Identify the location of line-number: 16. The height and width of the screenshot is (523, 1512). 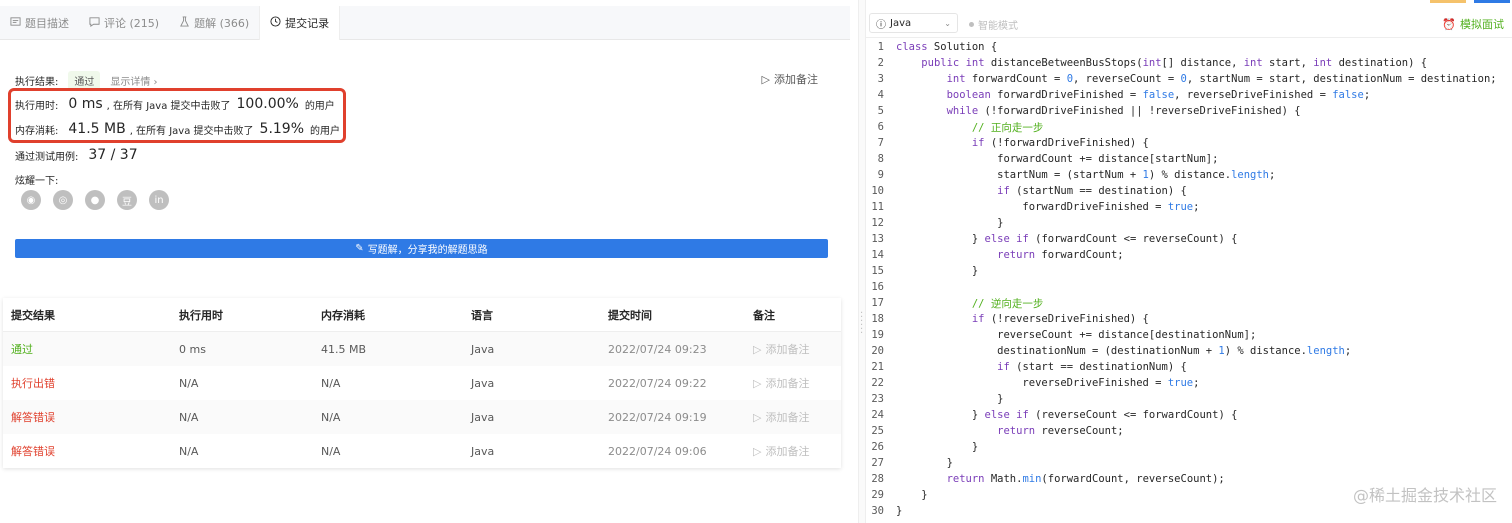
(877, 287).